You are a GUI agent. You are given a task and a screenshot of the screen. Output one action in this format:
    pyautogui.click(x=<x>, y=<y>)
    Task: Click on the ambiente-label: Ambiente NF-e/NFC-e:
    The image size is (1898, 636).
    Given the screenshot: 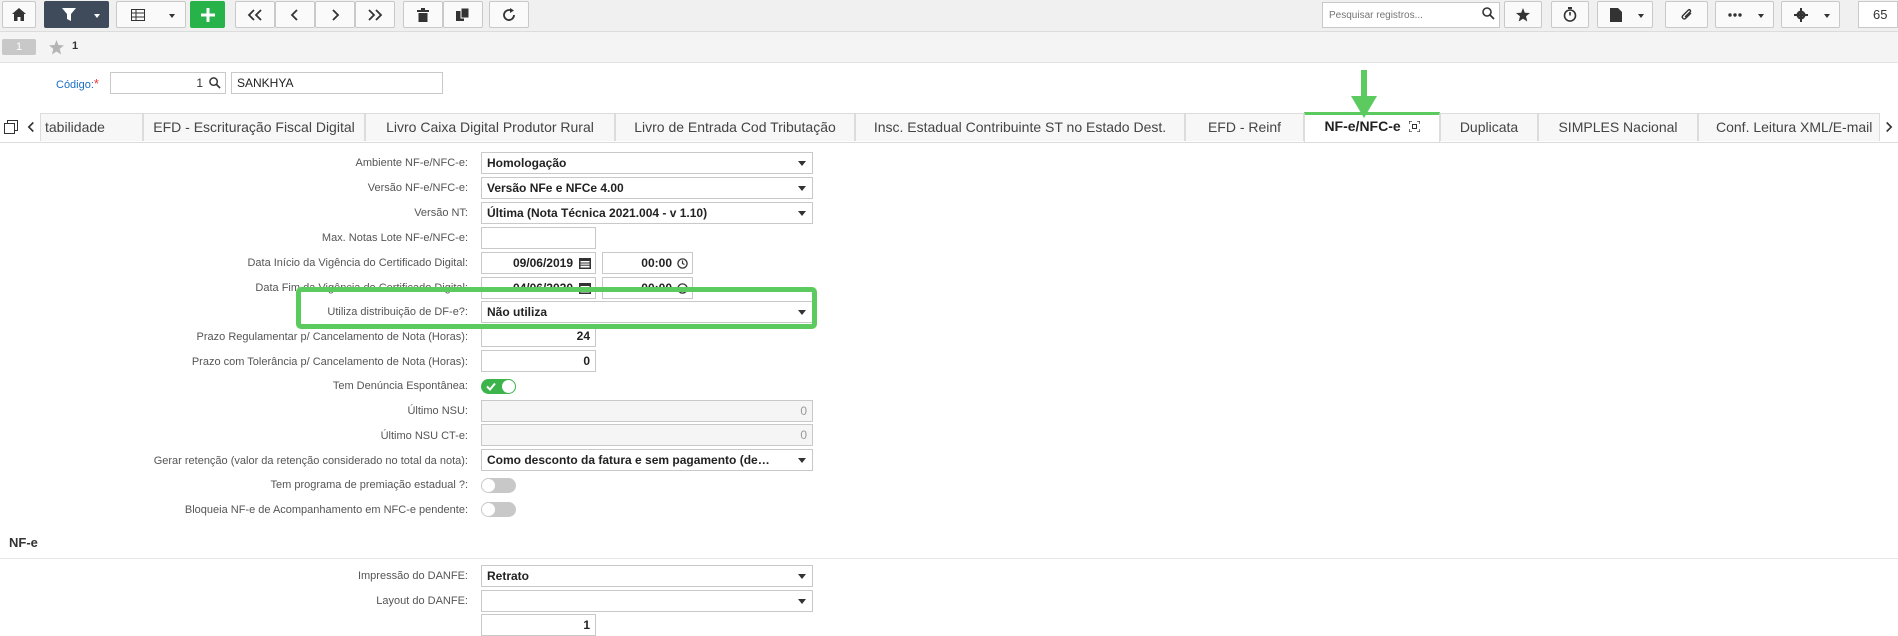 What is the action you would take?
    pyautogui.click(x=411, y=163)
    